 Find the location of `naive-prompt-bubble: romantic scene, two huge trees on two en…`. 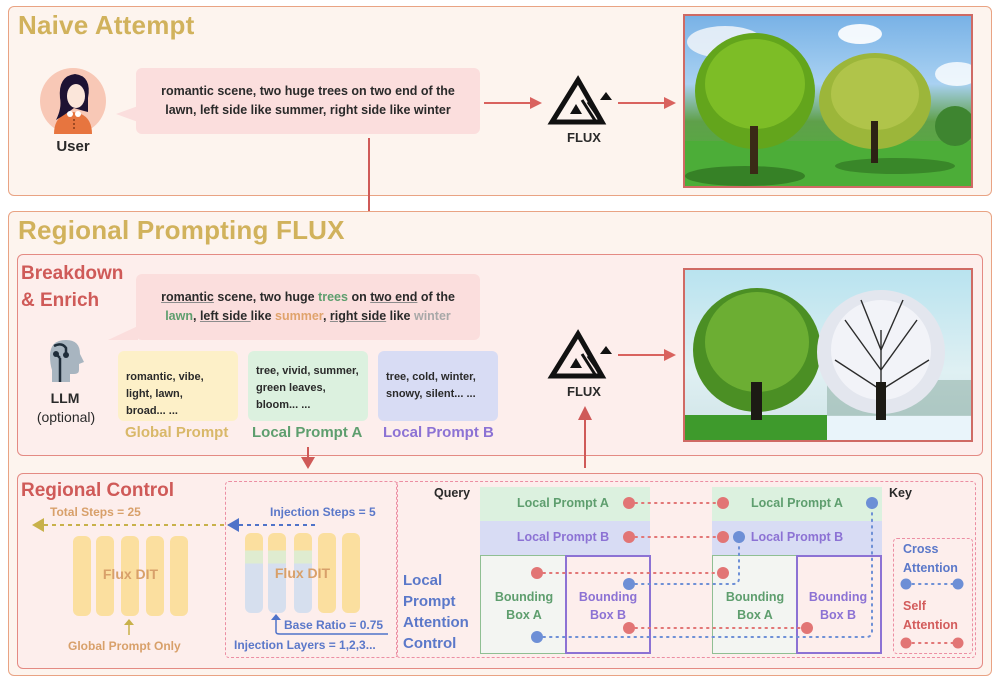

naive-prompt-bubble: romantic scene, two huge trees on two en… is located at coordinates (308, 101).